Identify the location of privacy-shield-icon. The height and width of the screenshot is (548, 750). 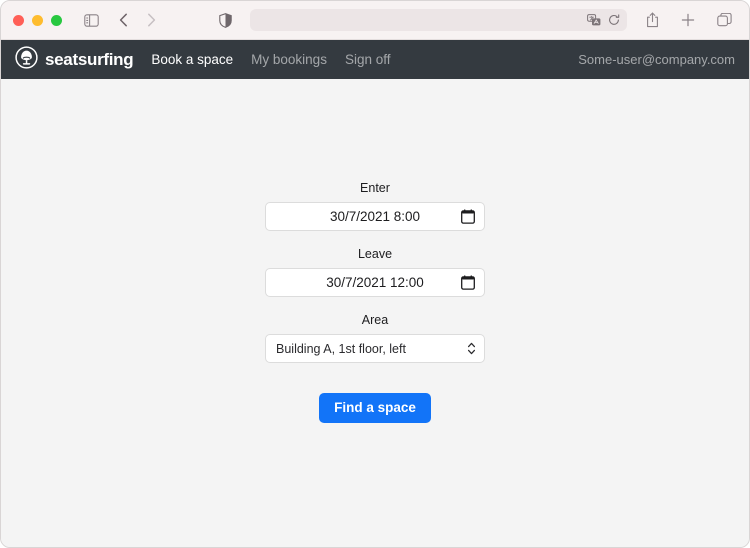
(225, 20).